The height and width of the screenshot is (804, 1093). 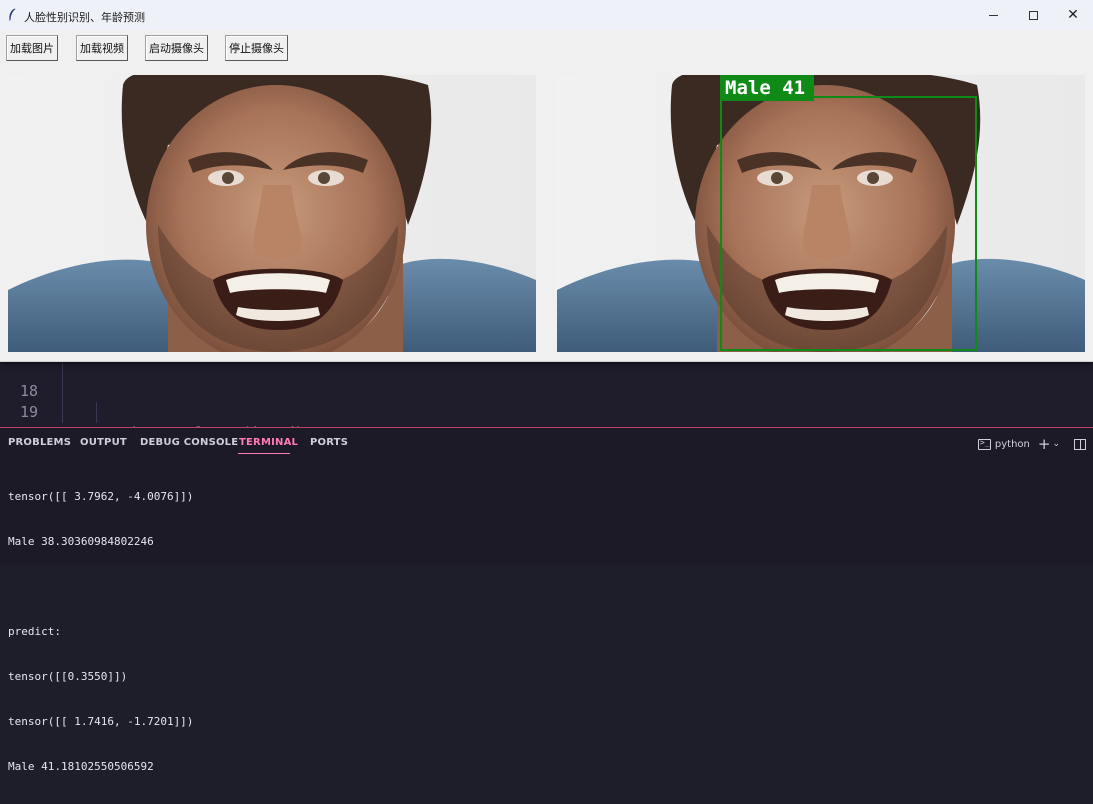 I want to click on terminal-line: tensor([[ 1.7416, -1.7201]]), so click(x=101, y=721).